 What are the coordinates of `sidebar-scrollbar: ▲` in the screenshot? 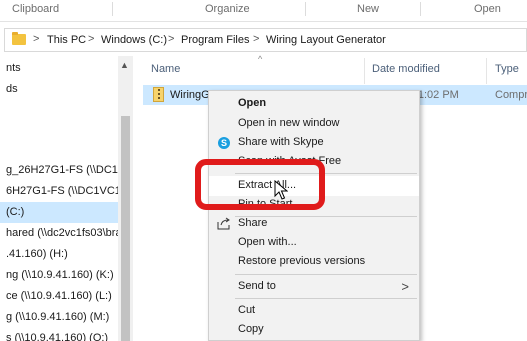 It's located at (125, 198).